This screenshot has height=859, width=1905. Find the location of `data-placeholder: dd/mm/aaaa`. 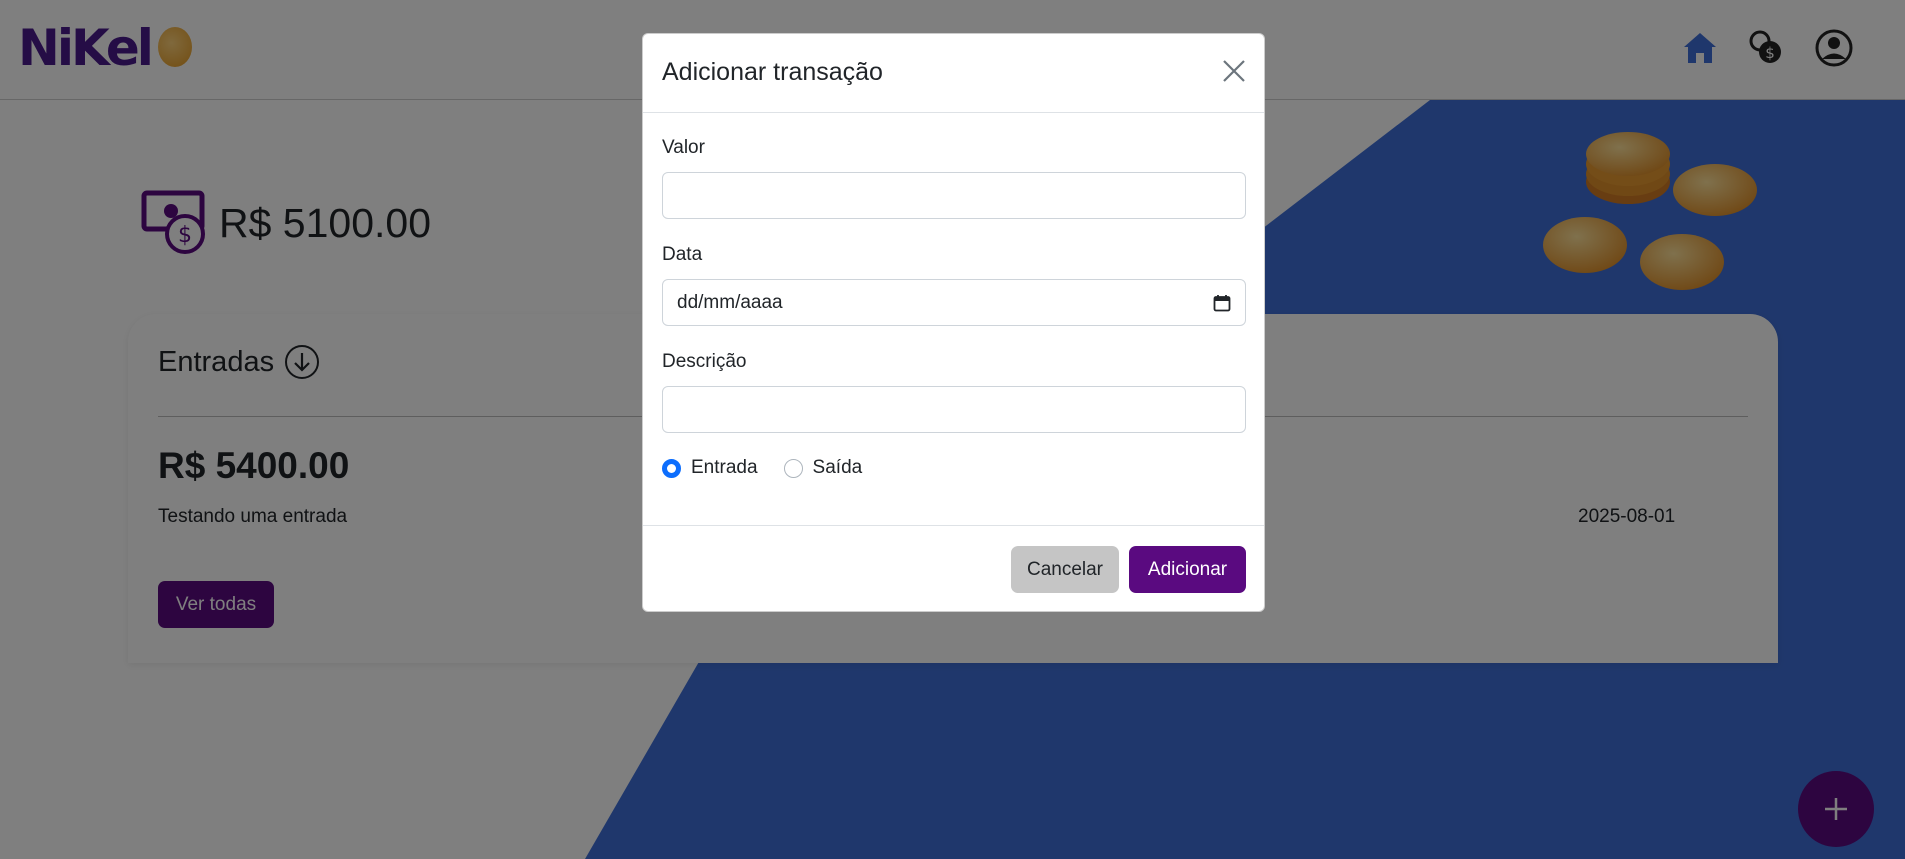

data-placeholder: dd/mm/aaaa is located at coordinates (730, 302).